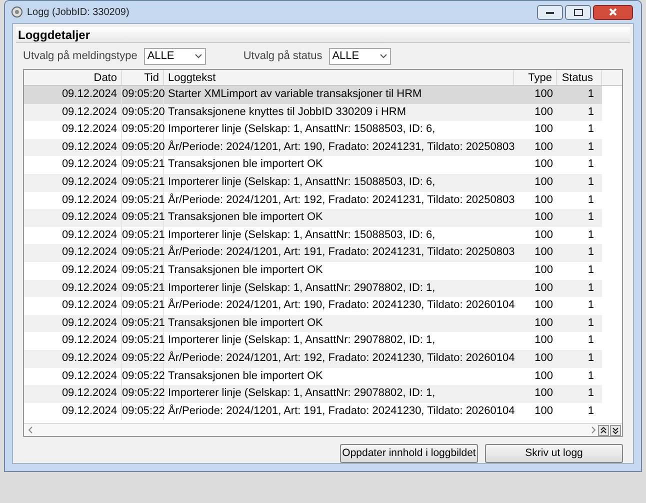 The height and width of the screenshot is (503, 646). What do you see at coordinates (73, 411) in the screenshot?
I see `table-cell: 09.12.2024` at bounding box center [73, 411].